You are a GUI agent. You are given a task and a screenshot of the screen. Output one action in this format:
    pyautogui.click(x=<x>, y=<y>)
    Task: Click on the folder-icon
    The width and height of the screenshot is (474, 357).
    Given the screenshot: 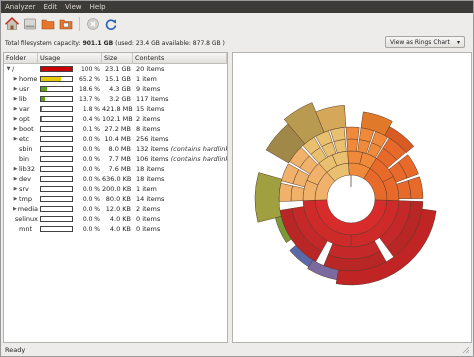 What is the action you would take?
    pyautogui.click(x=48, y=24)
    